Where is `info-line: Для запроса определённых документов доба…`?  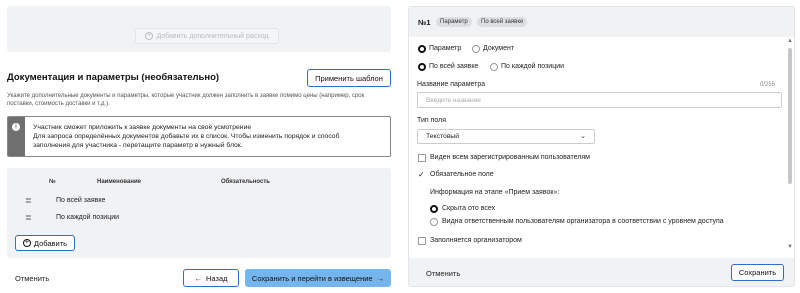 info-line: Для запроса определённых документов доба… is located at coordinates (186, 136).